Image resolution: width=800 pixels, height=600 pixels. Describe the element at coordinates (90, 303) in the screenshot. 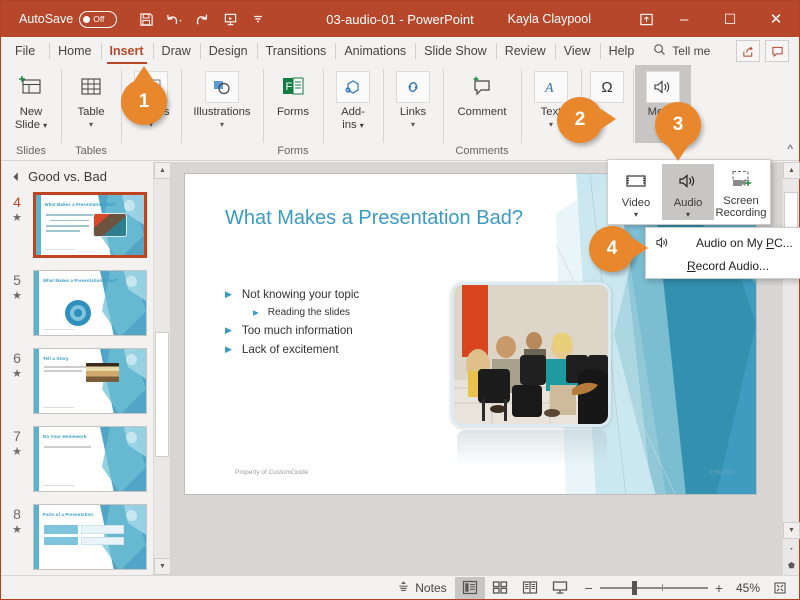

I see `thumbnail-image: What Makes a Presentation Good?` at that location.